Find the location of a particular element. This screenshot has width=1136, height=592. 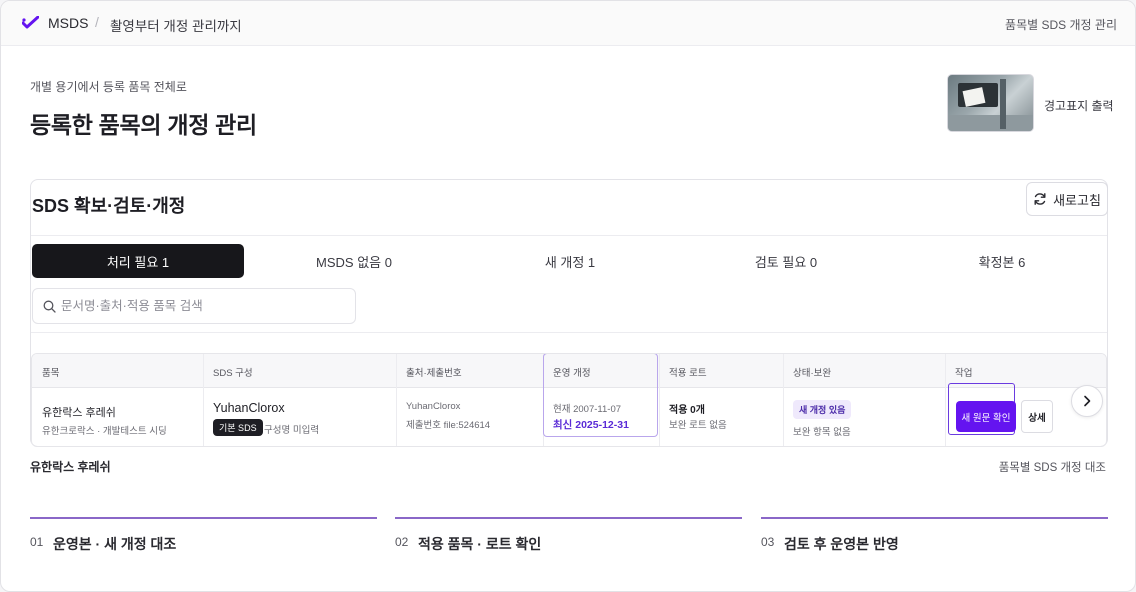

header-item: 품목 is located at coordinates (51, 373).